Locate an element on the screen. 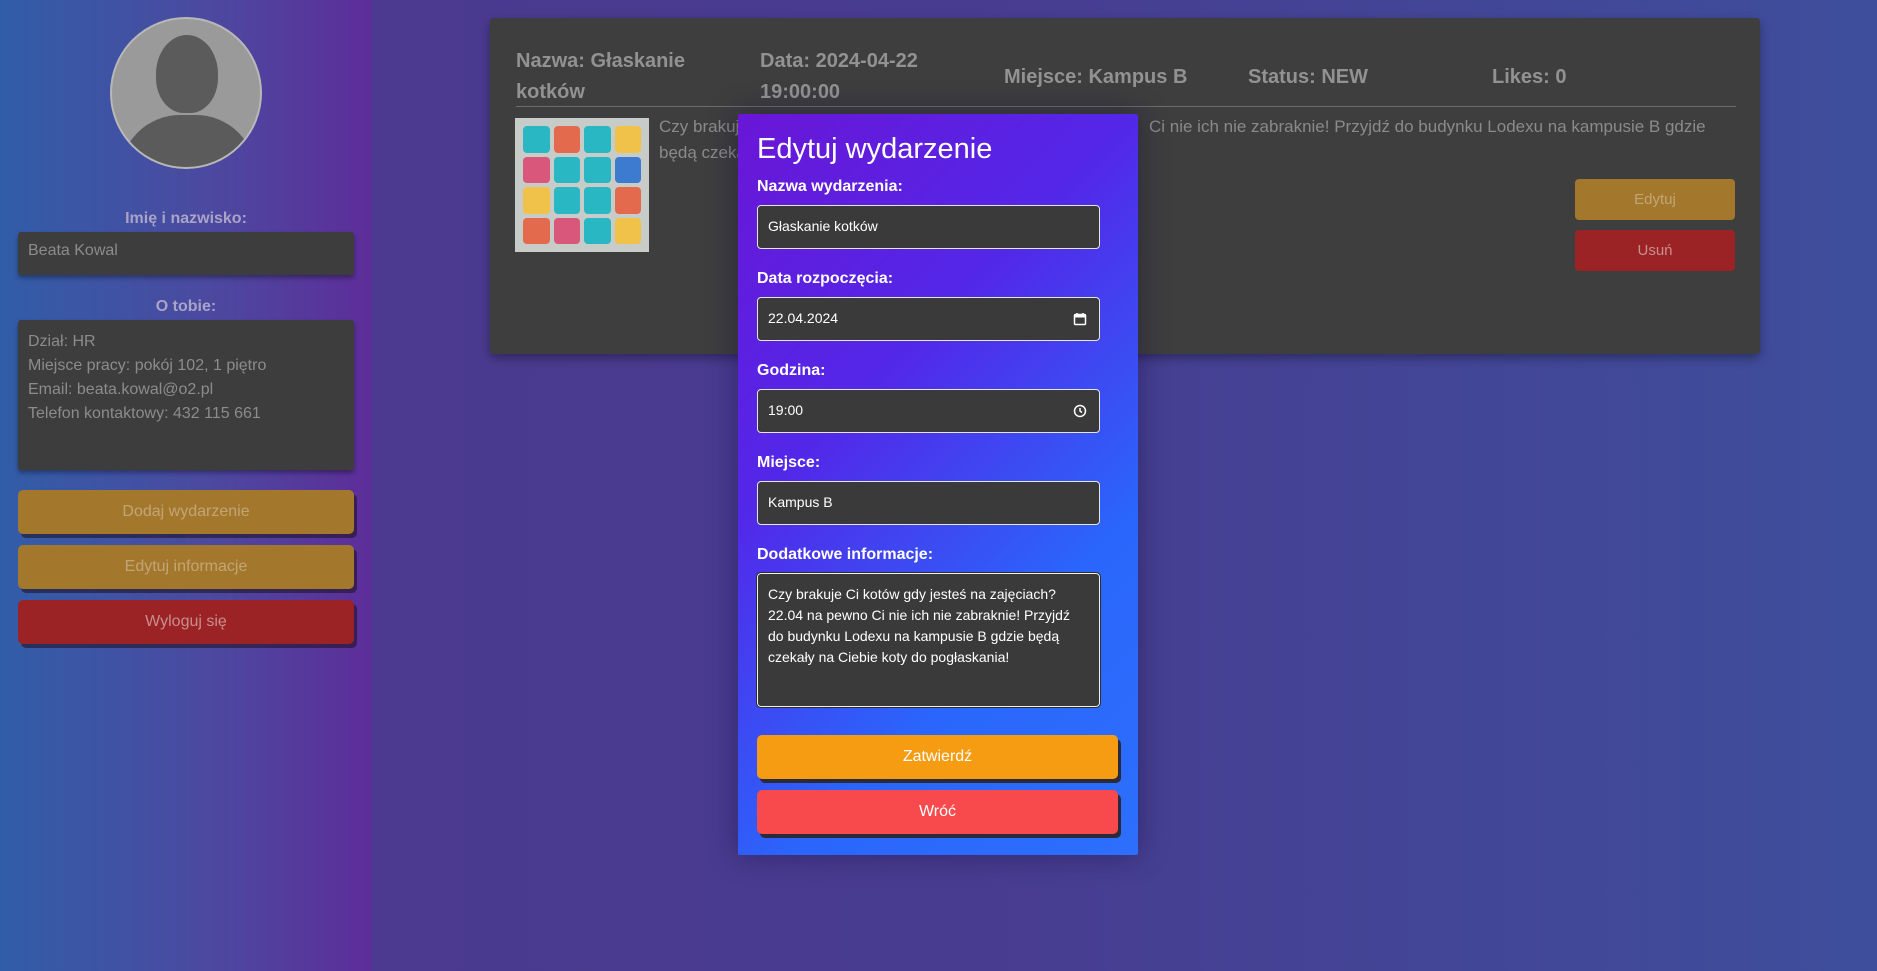 The width and height of the screenshot is (1877, 971). name-field: Beata Kowal is located at coordinates (186, 253).